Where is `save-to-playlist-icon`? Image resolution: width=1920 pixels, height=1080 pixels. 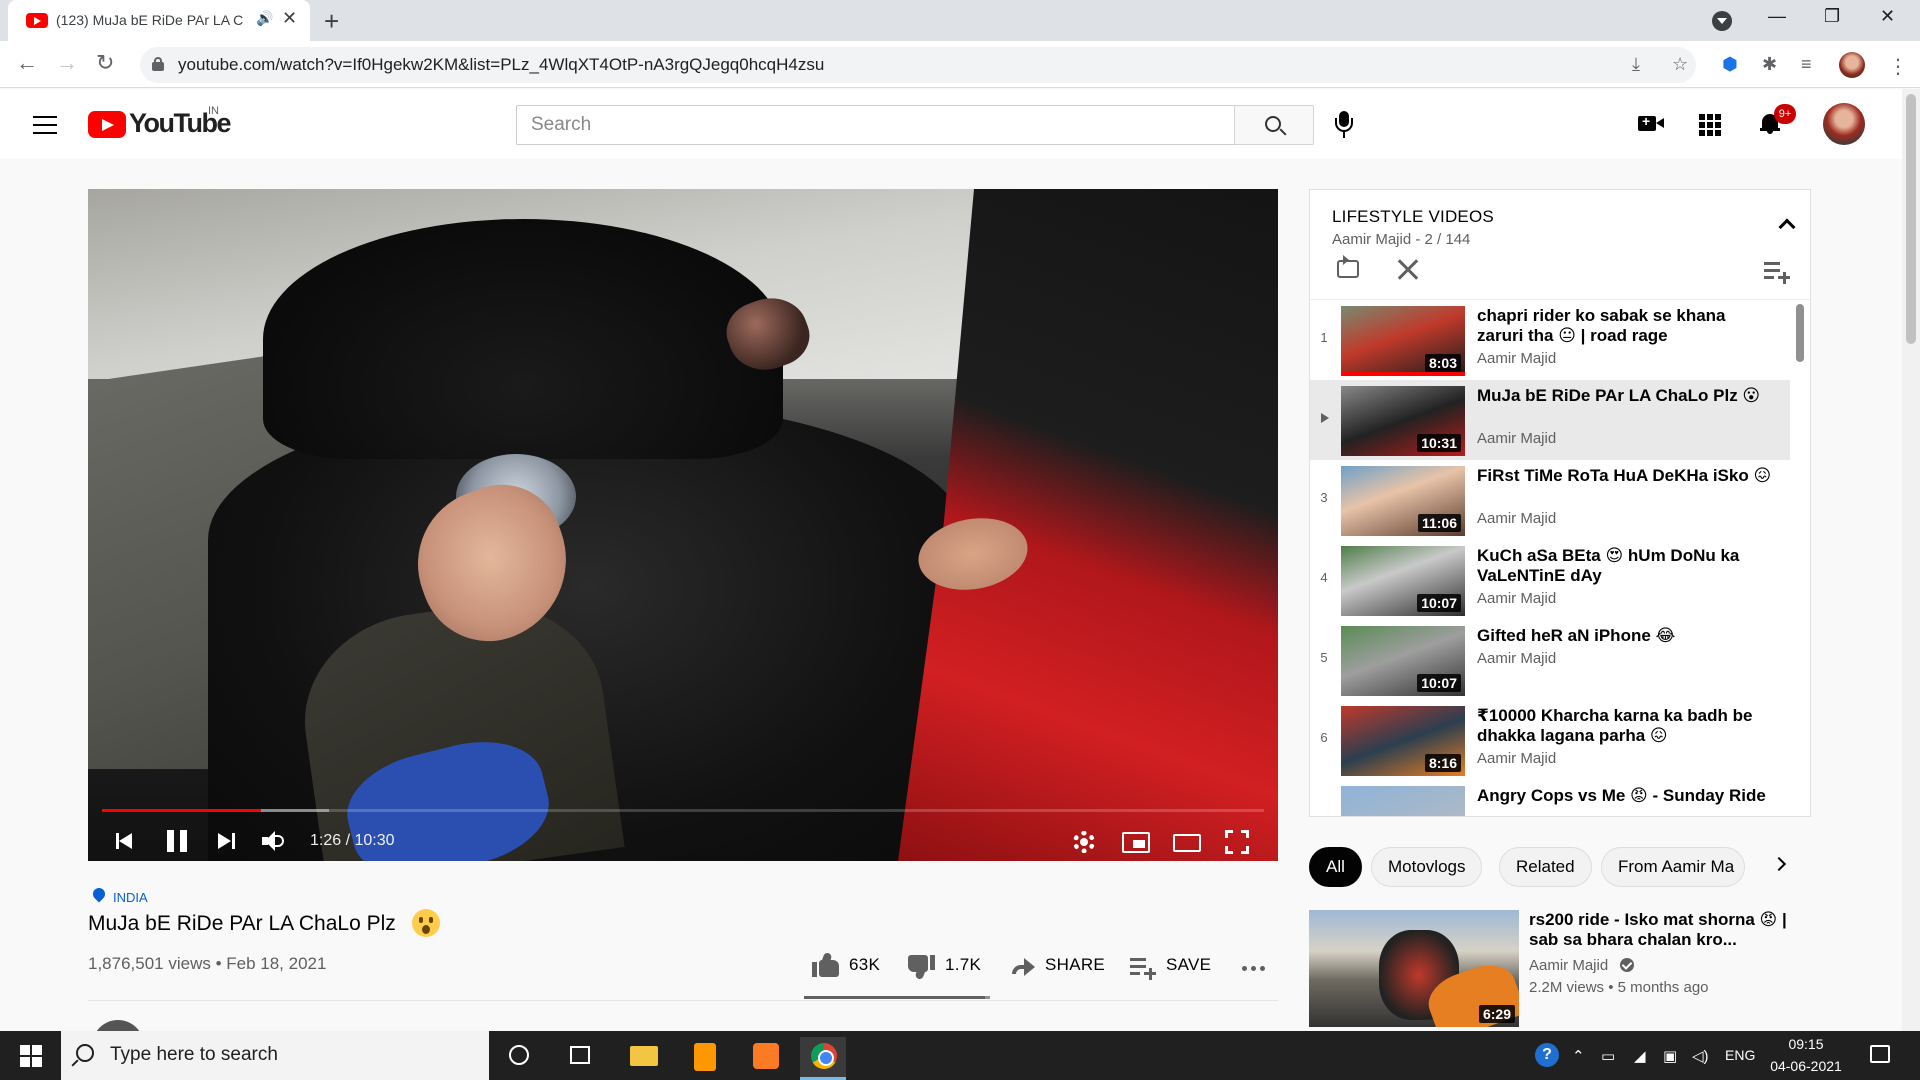
save-to-playlist-icon is located at coordinates (1143, 969).